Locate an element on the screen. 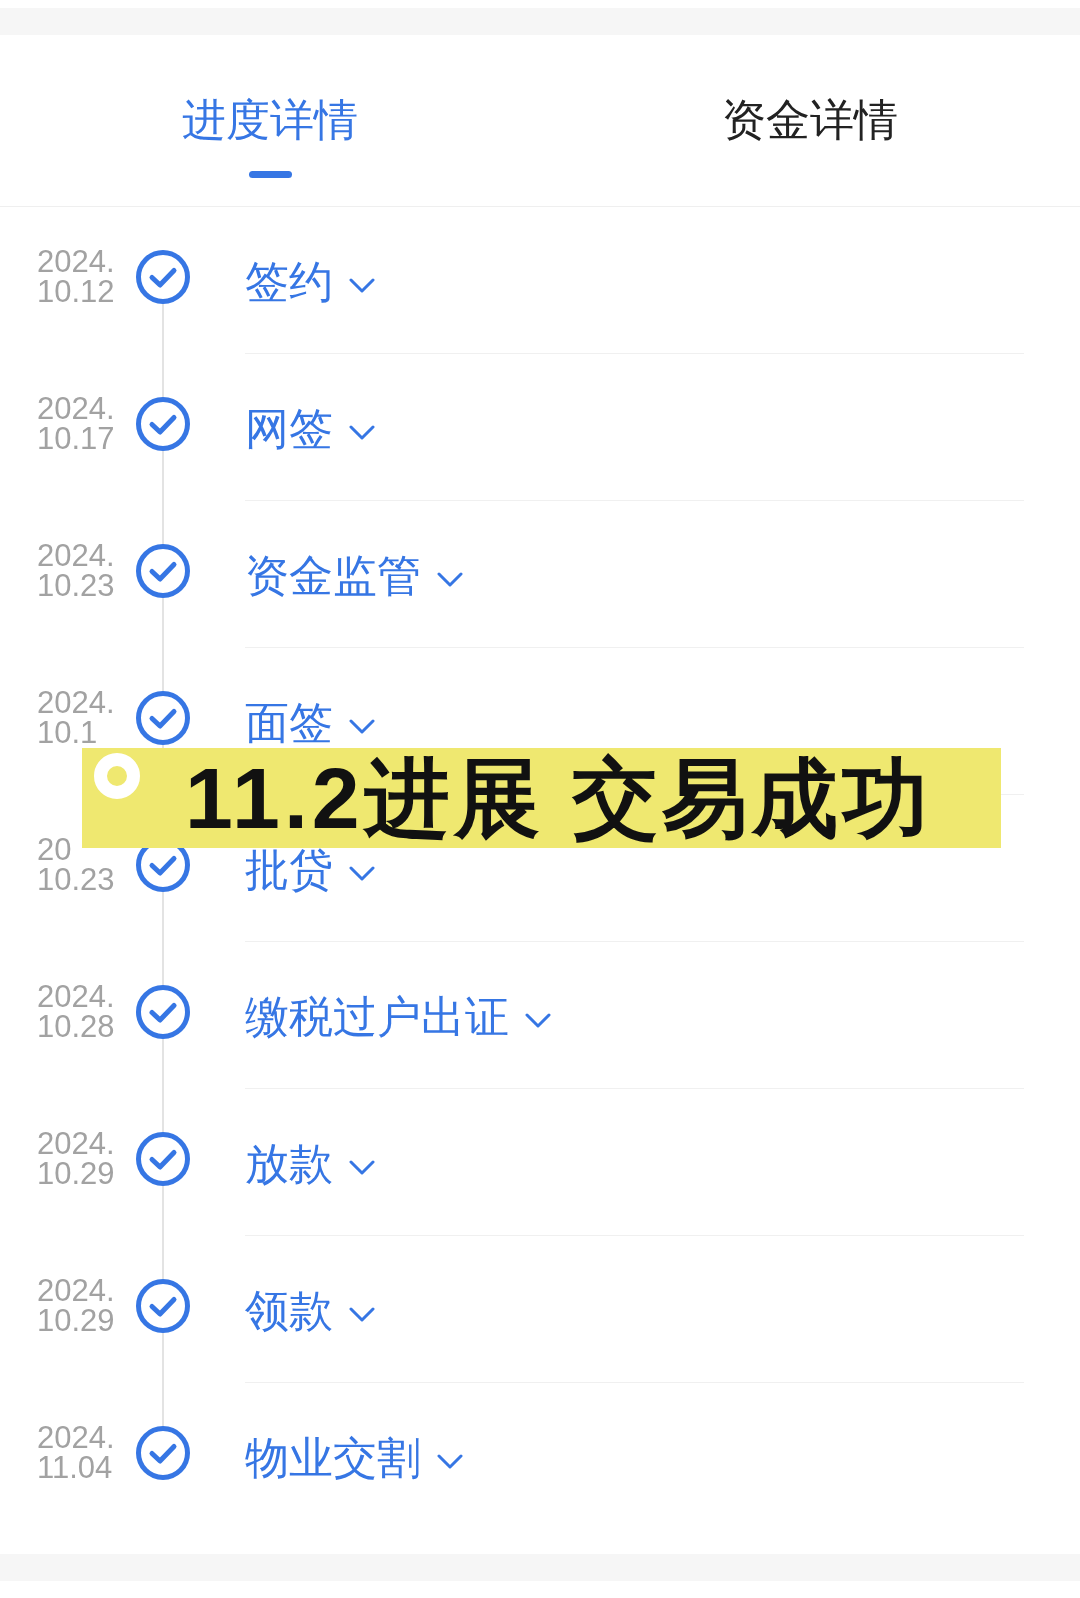 This screenshot has width=1080, height=1598. banner-title: 11.2进展 交易成功 is located at coordinates (558, 798).